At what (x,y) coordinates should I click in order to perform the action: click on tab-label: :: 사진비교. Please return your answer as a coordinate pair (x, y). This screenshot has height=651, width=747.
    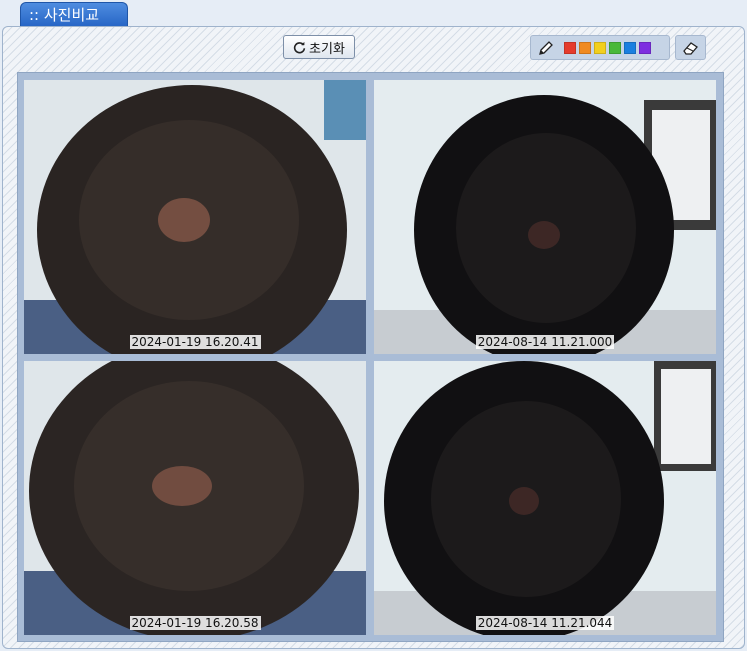
    Looking at the image, I should click on (64, 15).